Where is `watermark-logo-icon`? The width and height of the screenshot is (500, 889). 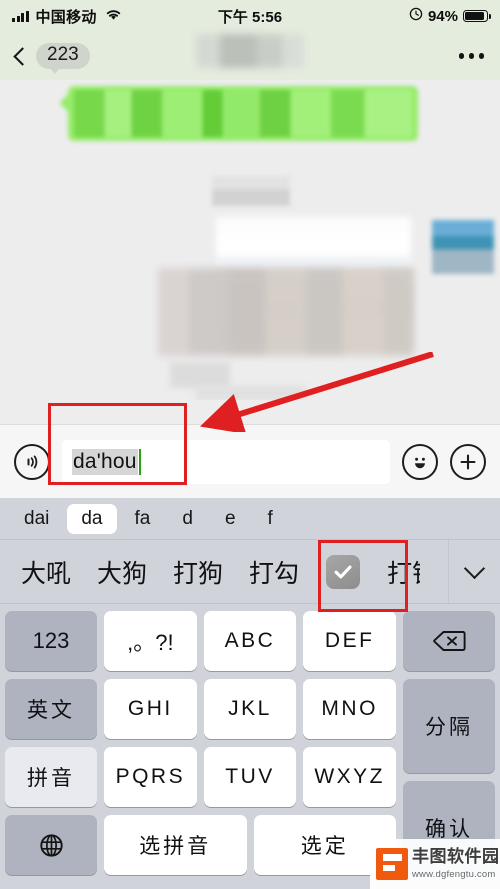
watermark-logo-icon is located at coordinates (392, 864).